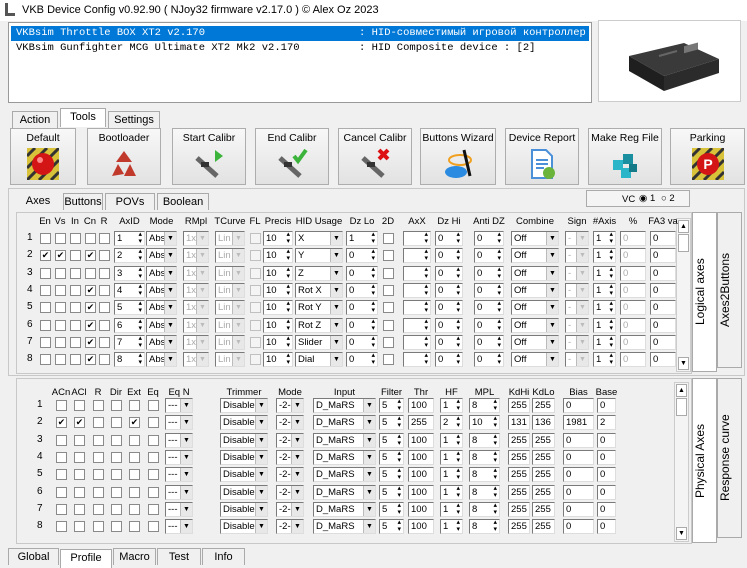  I want to click on default-button: Default, so click(43, 156).